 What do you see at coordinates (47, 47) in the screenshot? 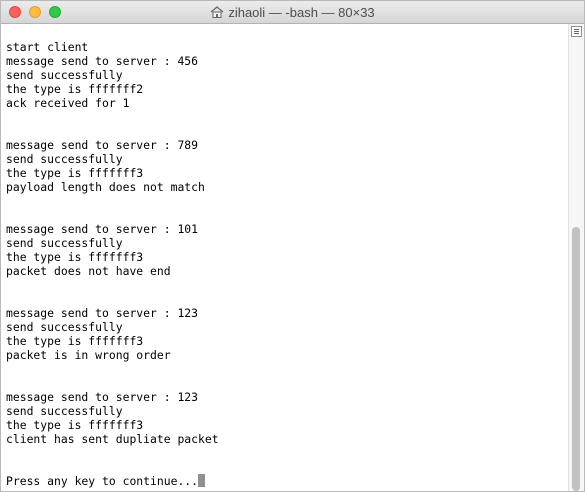
I see `terminal-line-text: start client` at bounding box center [47, 47].